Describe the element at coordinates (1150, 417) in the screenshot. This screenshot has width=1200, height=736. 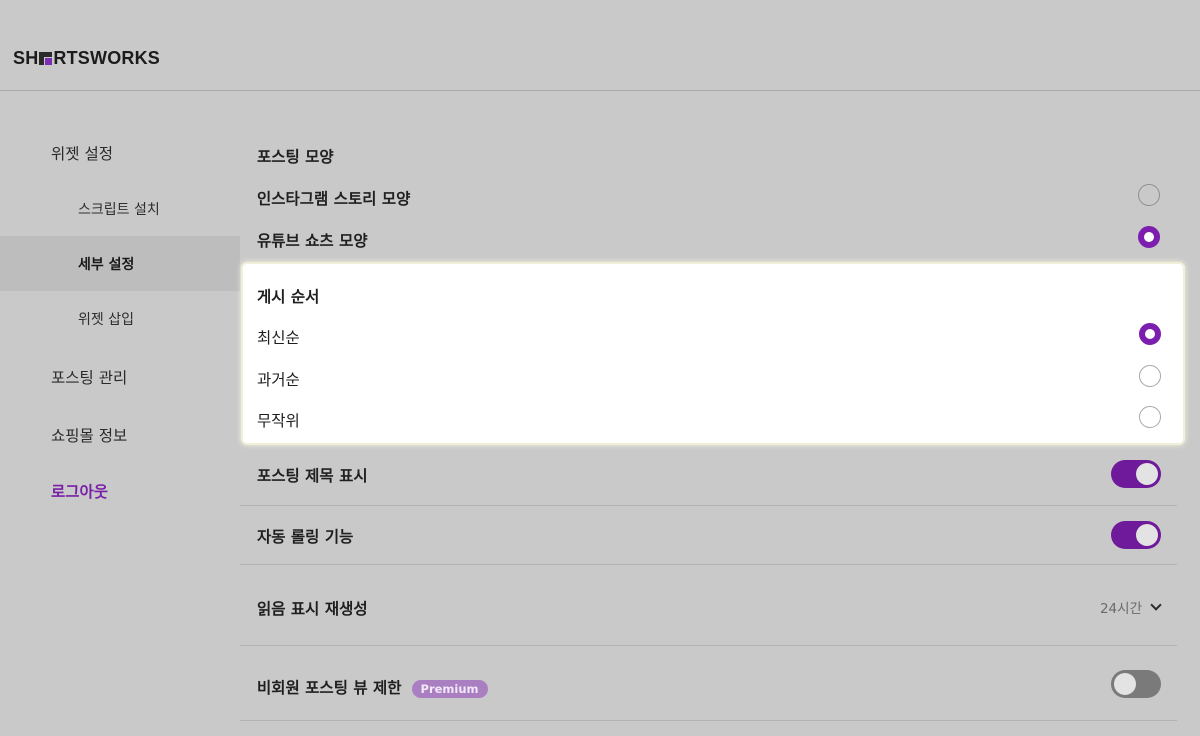
I see `radio-random` at that location.